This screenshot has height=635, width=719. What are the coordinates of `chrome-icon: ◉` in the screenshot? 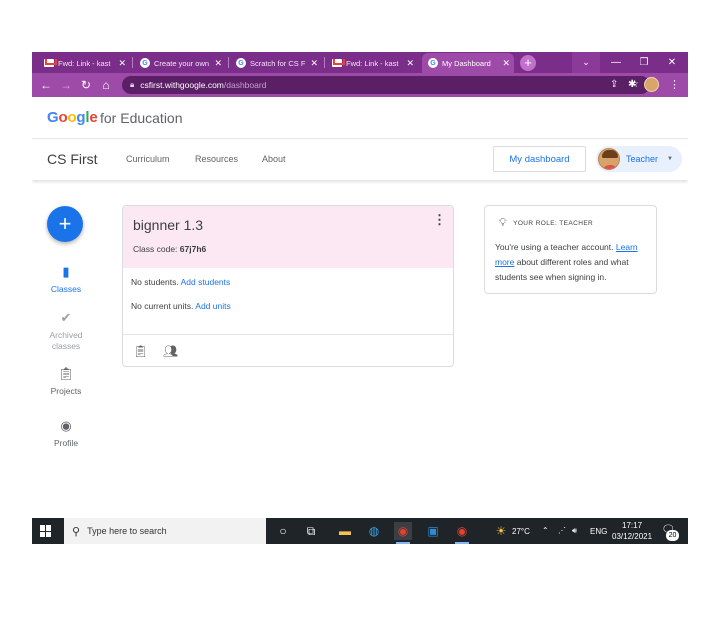 It's located at (403, 533).